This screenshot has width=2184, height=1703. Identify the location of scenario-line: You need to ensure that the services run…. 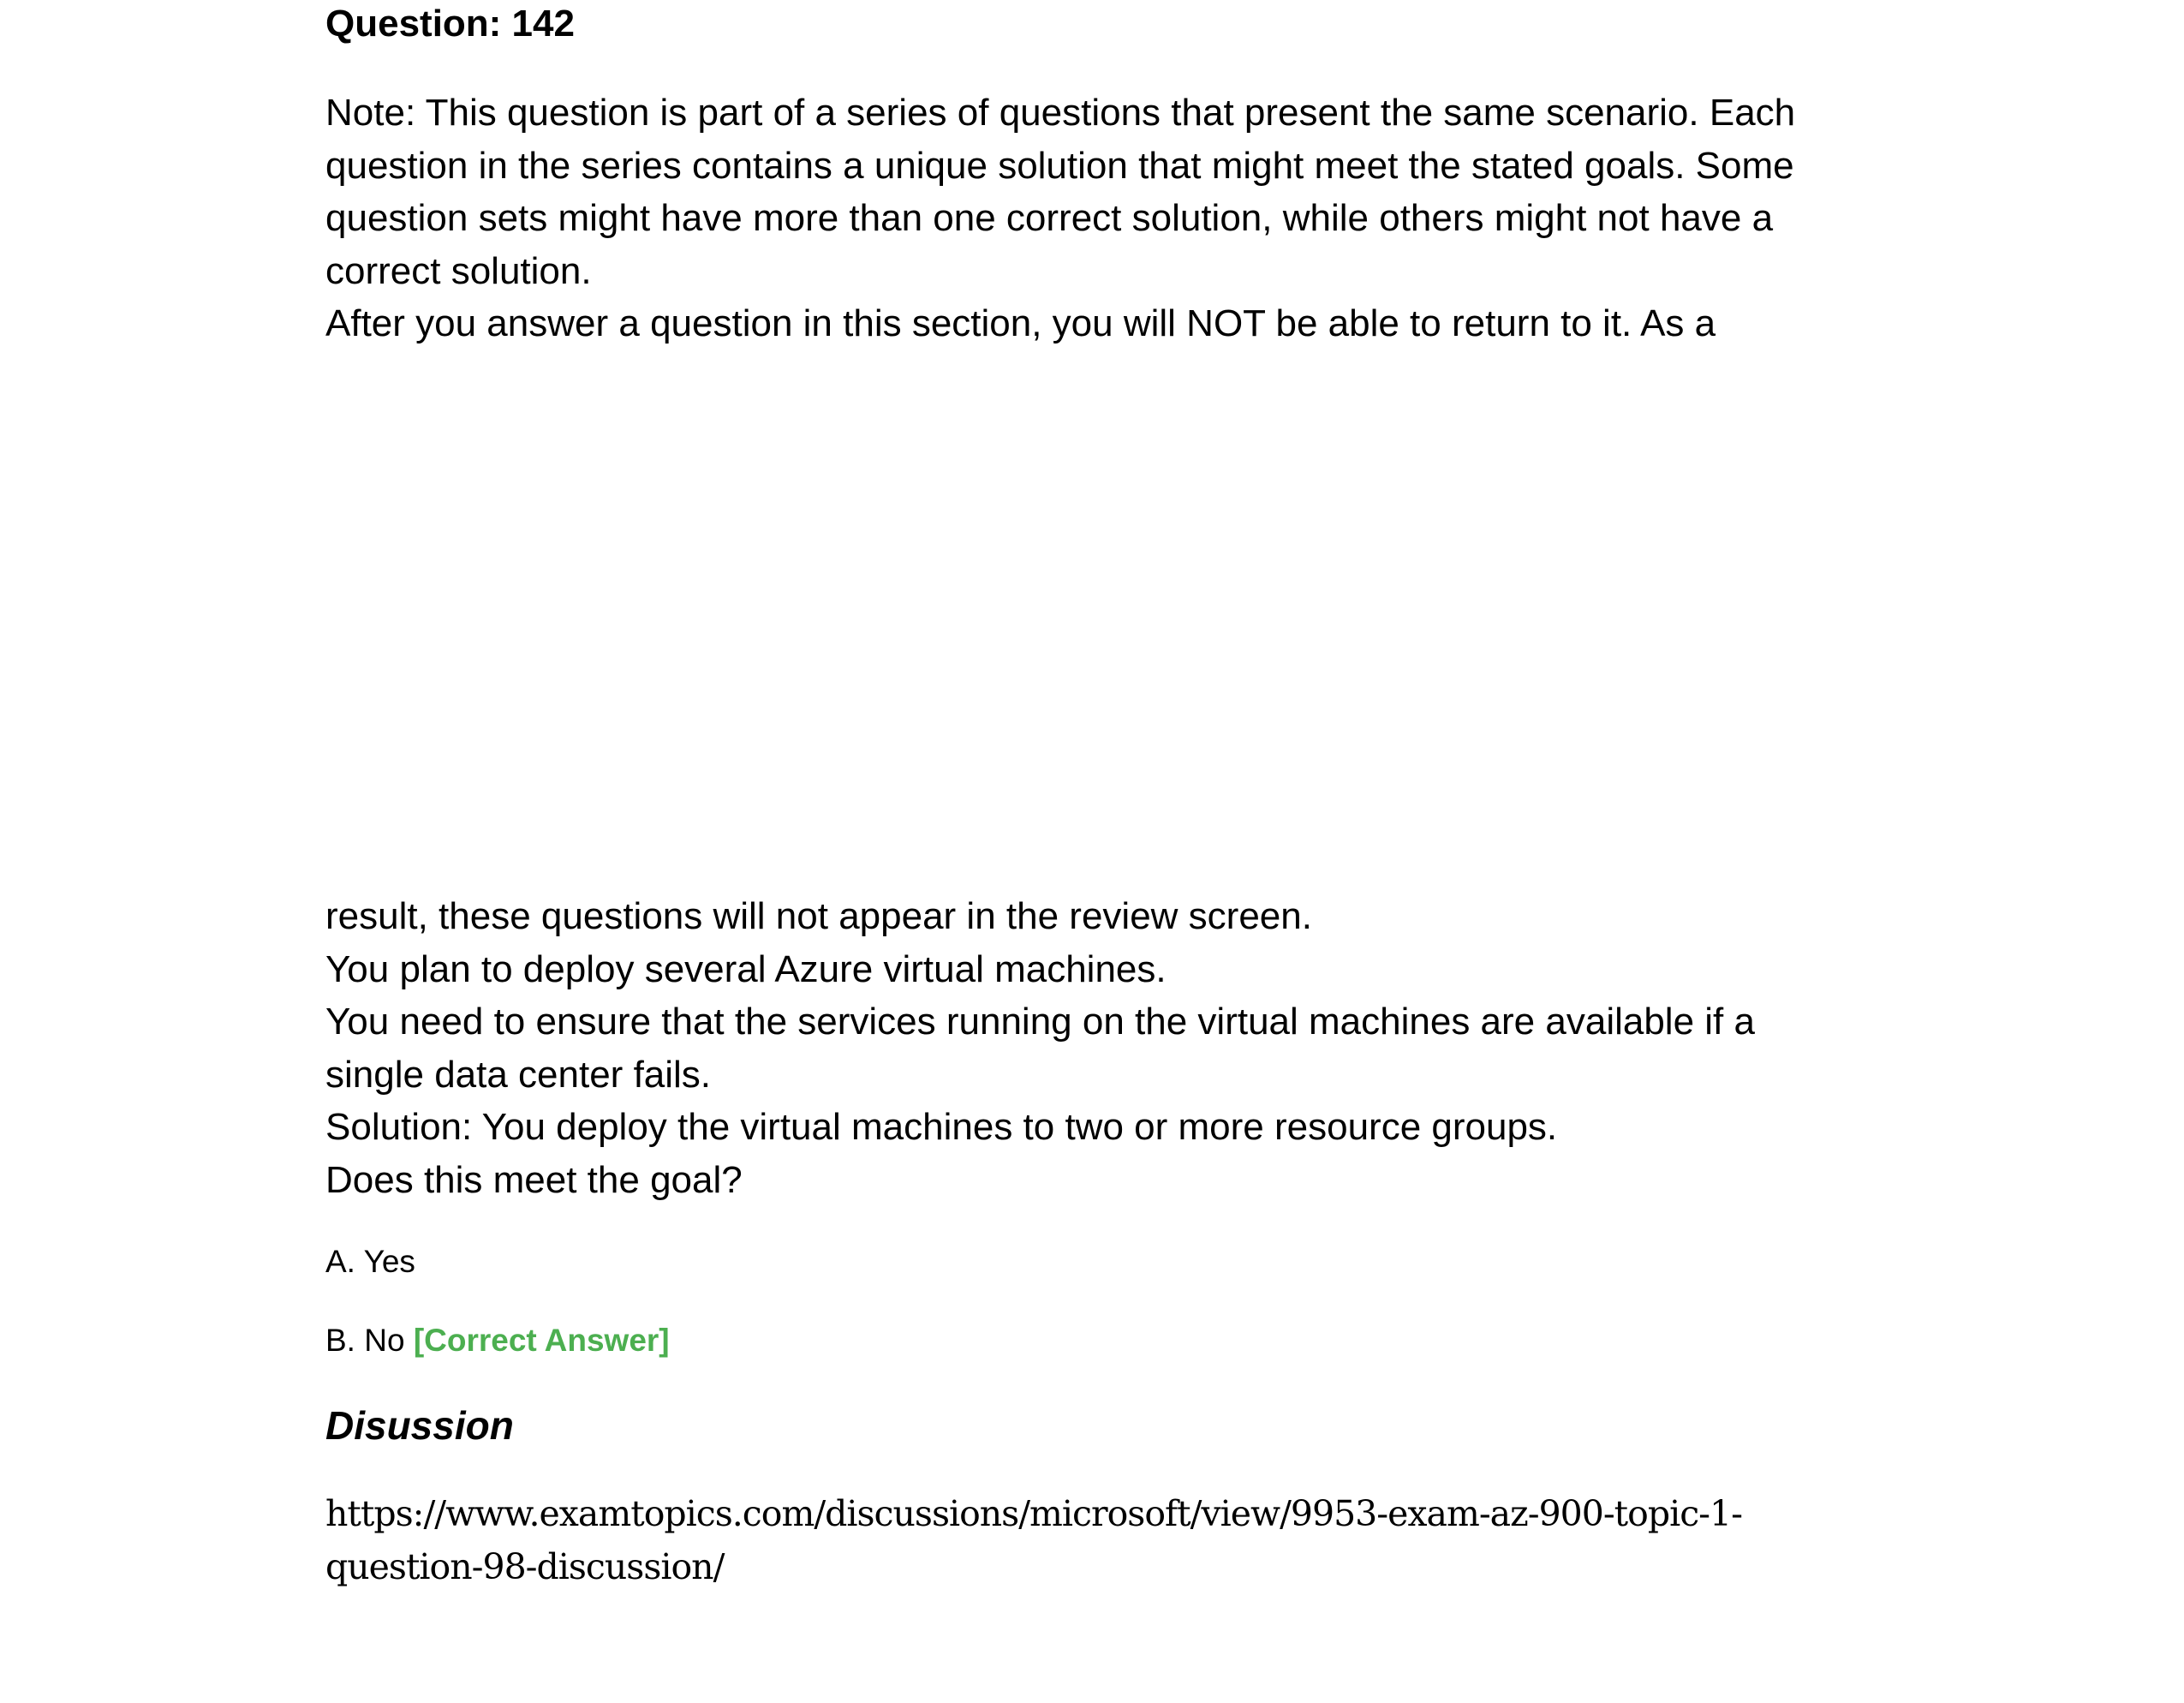
(1040, 1022).